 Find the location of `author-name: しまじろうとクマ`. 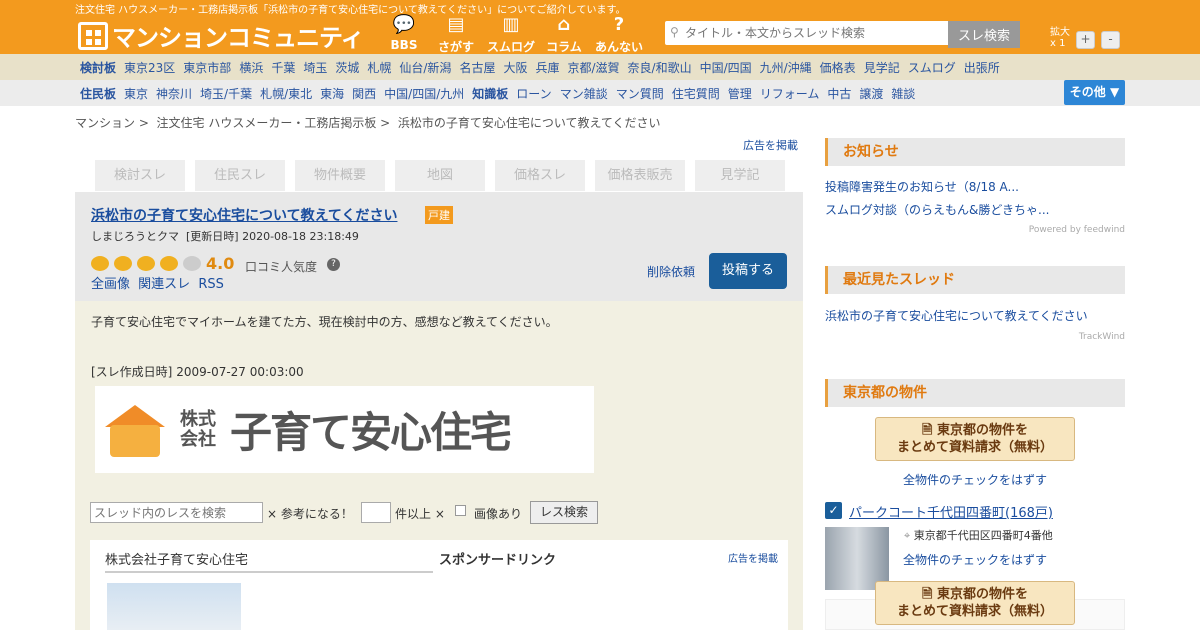

author-name: しまじろうとクマ is located at coordinates (135, 236).